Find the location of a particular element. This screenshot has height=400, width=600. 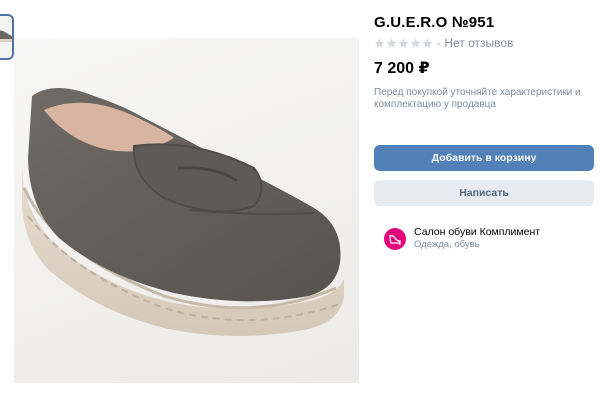

product-price: 7 200 ₽ is located at coordinates (402, 68).